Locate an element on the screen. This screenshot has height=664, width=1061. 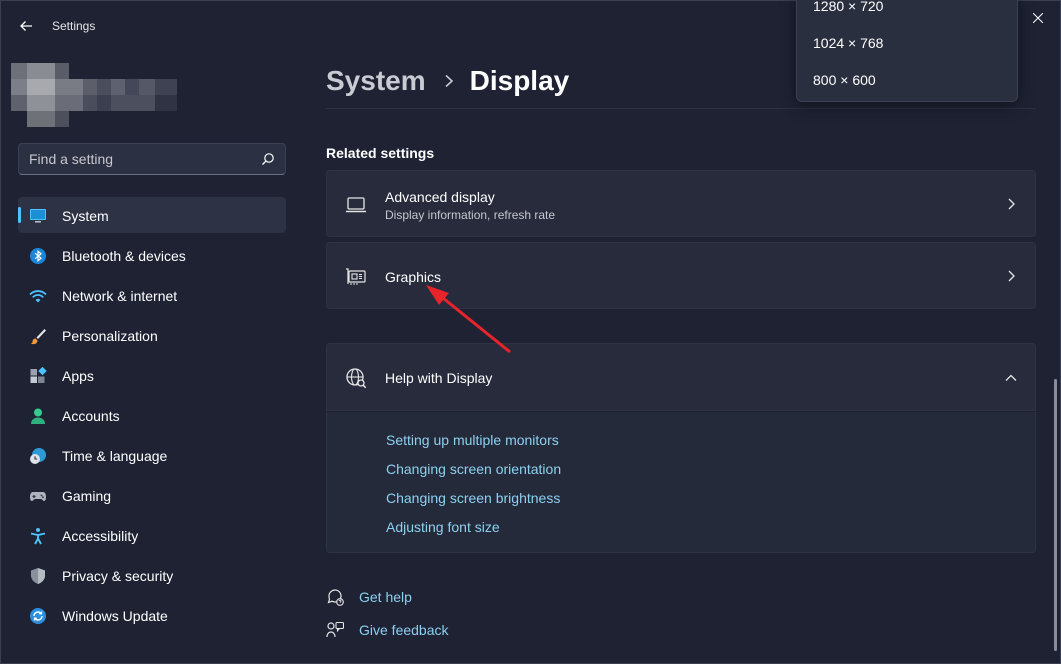
sidebar-item-network: Network & internet is located at coordinates (152, 295).